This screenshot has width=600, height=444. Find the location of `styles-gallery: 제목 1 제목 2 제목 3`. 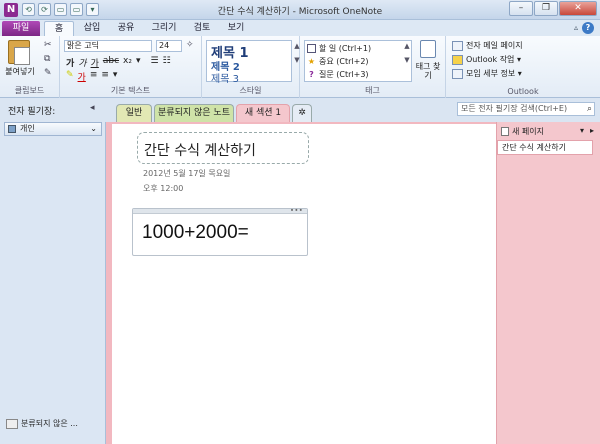

styles-gallery: 제목 1 제목 2 제목 3 is located at coordinates (249, 62).